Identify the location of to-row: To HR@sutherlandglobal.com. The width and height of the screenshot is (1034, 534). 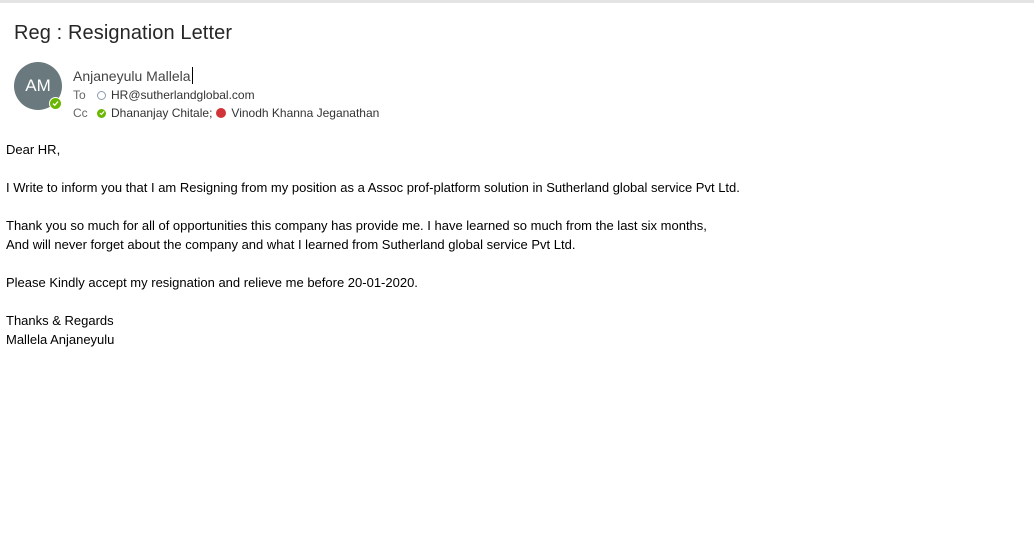
(164, 95).